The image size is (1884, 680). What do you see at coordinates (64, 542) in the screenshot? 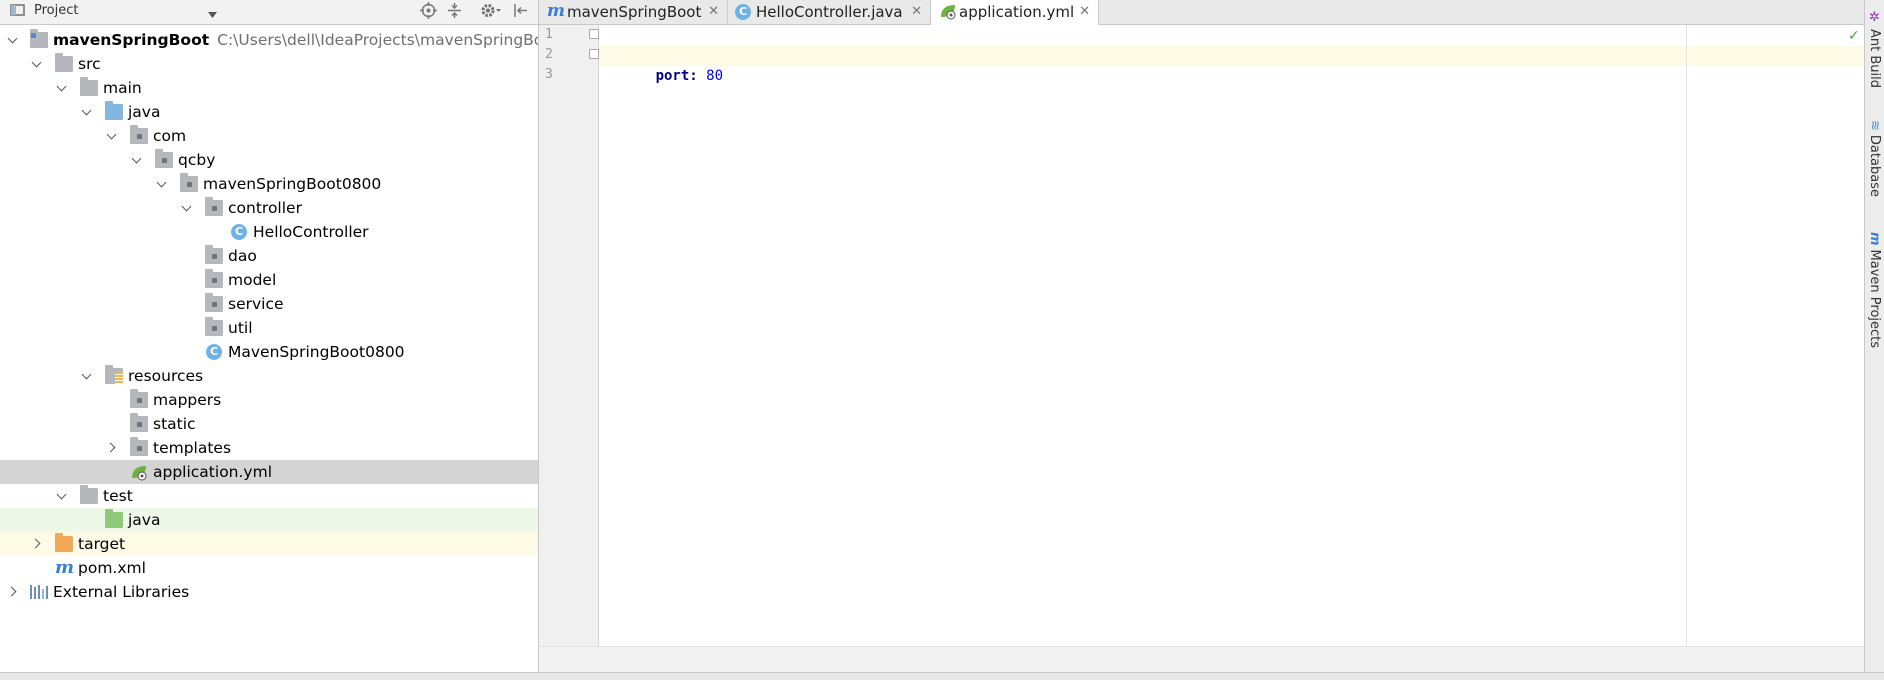
I see `excluded-folder-icon` at bounding box center [64, 542].